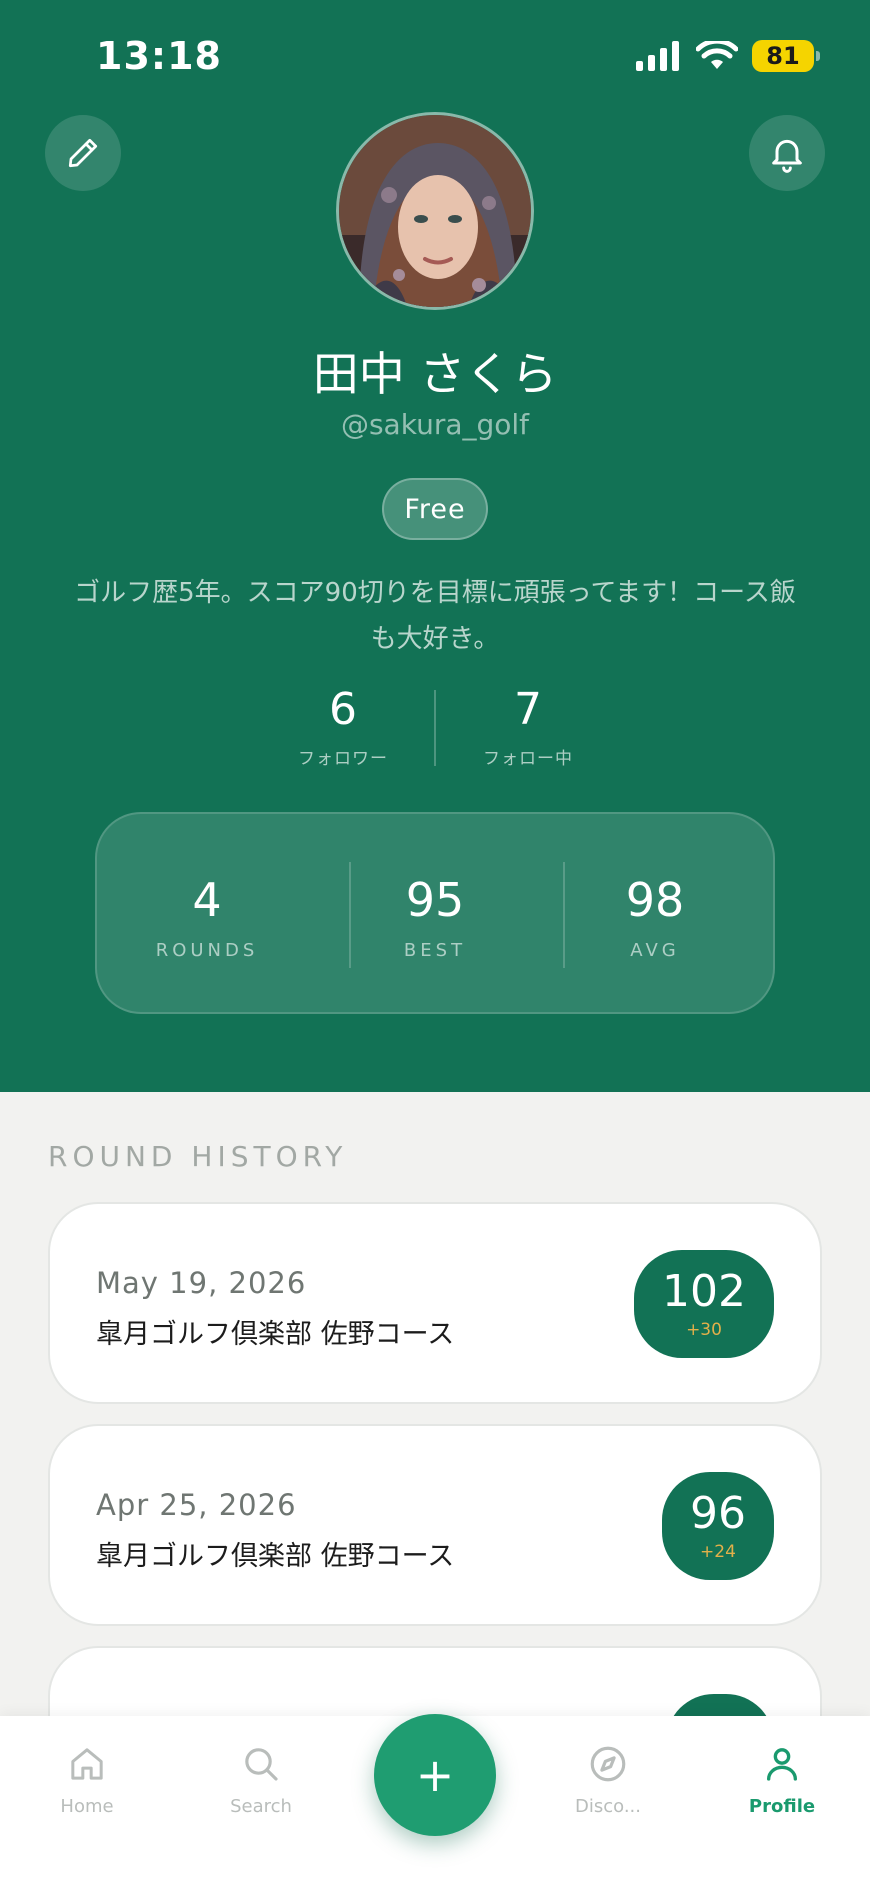  What do you see at coordinates (657, 56) in the screenshot?
I see `cellular-signal-icon` at bounding box center [657, 56].